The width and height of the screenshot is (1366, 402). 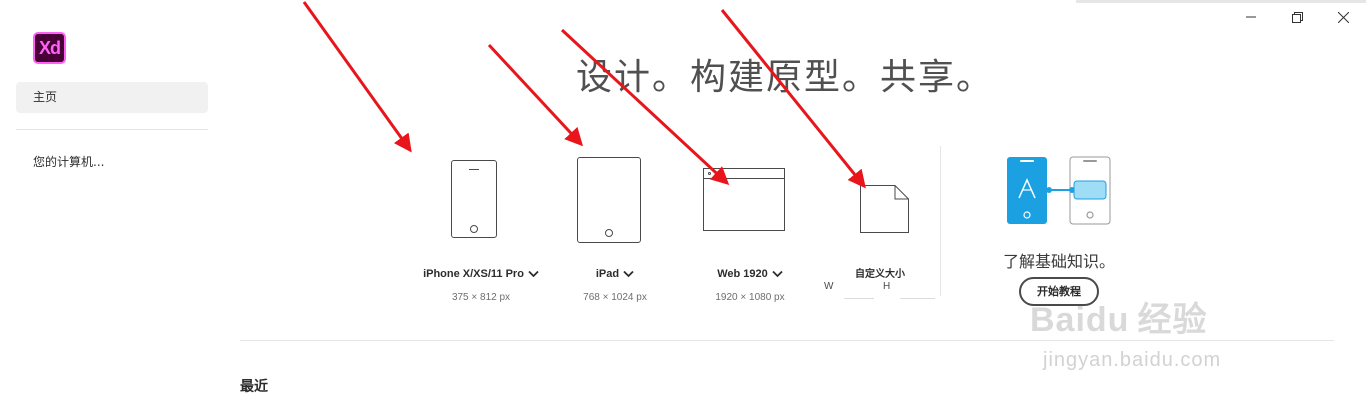 What do you see at coordinates (1132, 360) in the screenshot?
I see `baidu-watermark-url: jingyan.baidu.com` at bounding box center [1132, 360].